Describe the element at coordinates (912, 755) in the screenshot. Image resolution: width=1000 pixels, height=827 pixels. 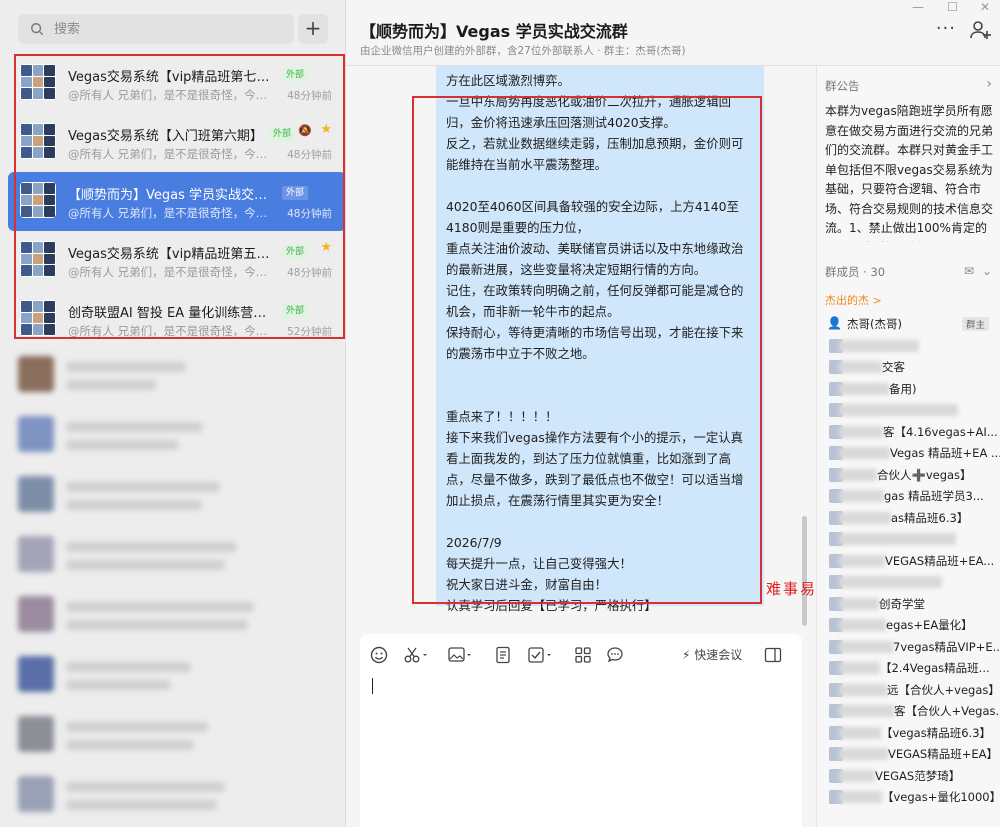
I see `member-item: VEGAS精品班+EA】` at that location.